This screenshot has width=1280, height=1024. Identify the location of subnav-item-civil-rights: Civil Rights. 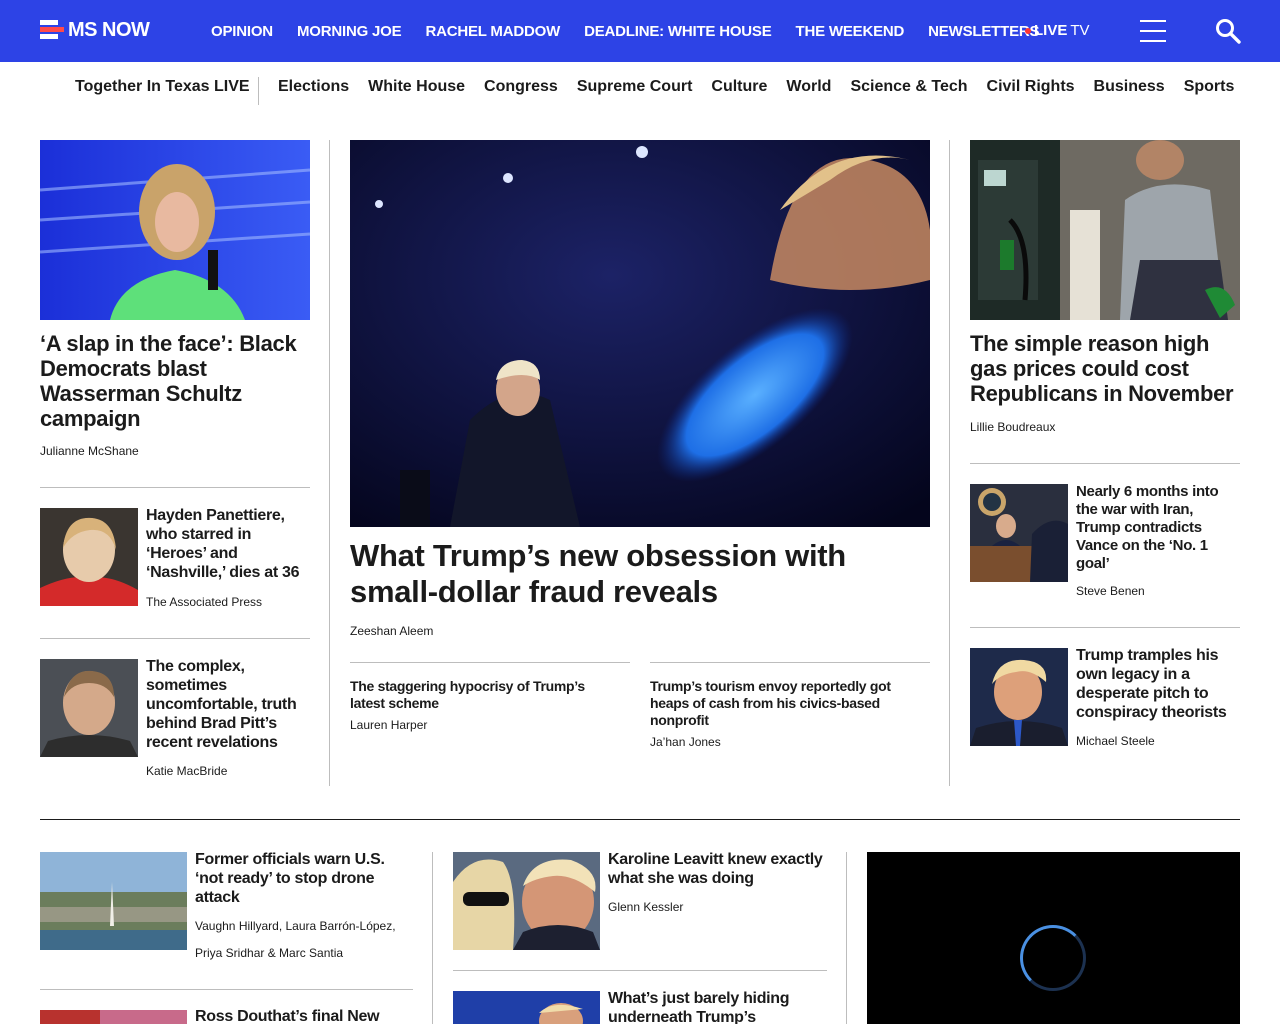
(1031, 87).